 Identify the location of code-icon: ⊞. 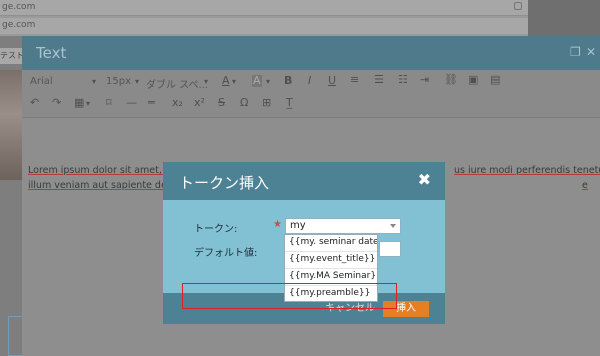
(266, 103).